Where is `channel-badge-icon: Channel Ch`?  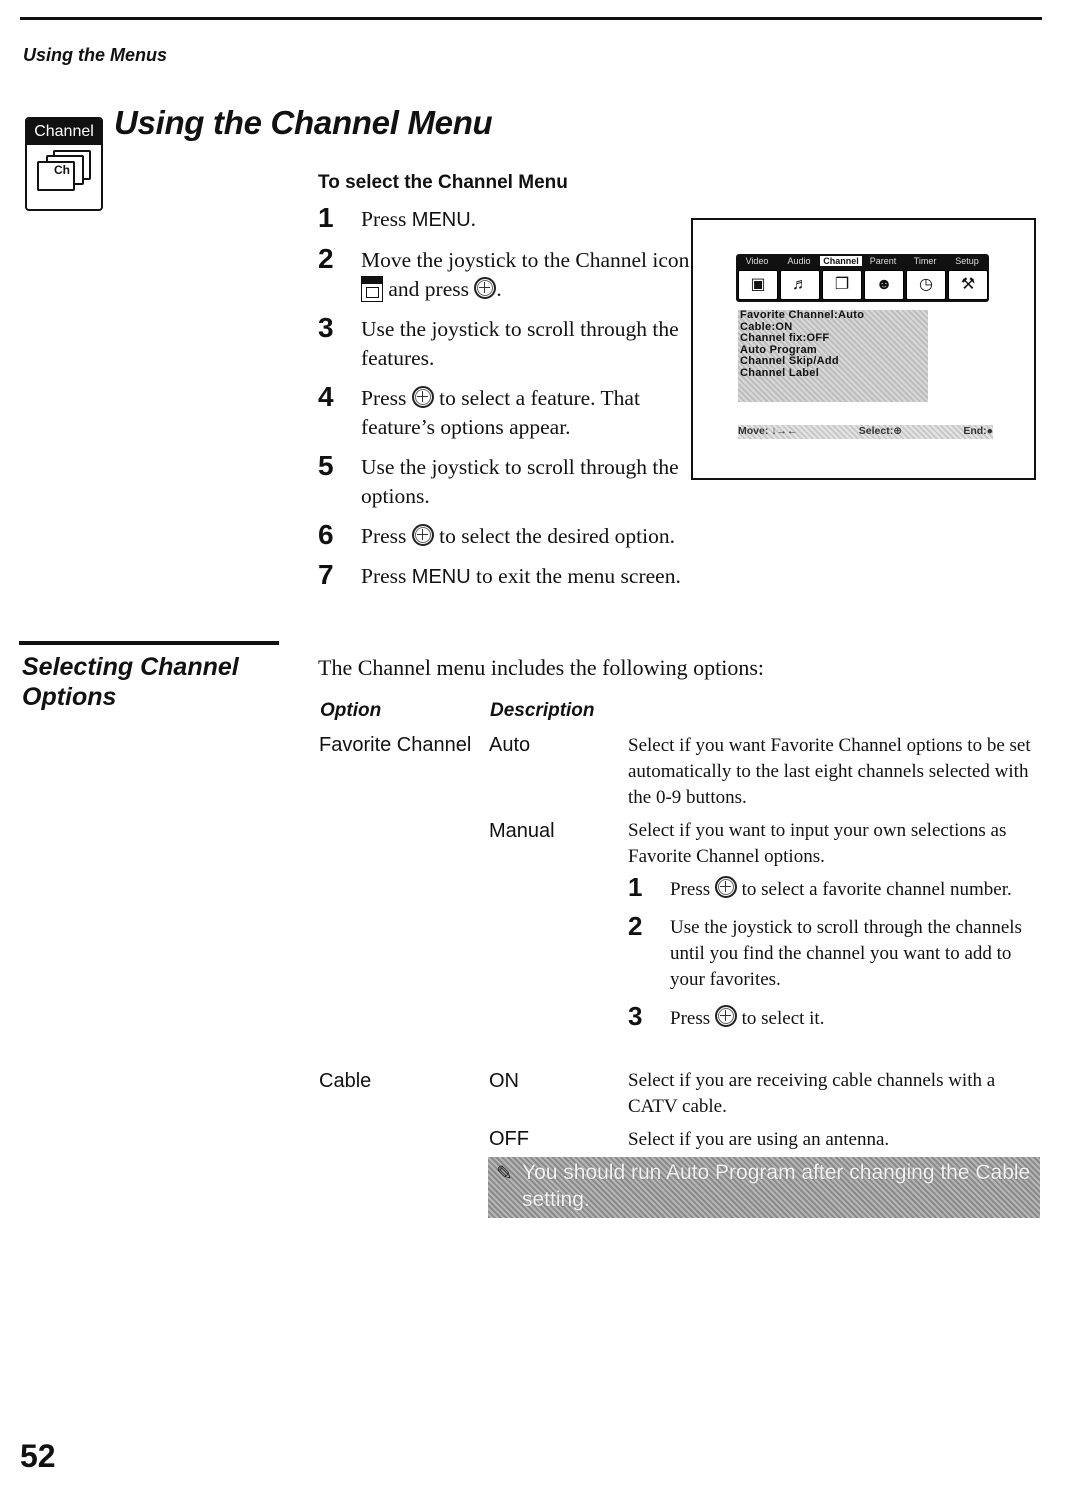 channel-badge-icon: Channel Ch is located at coordinates (64, 164).